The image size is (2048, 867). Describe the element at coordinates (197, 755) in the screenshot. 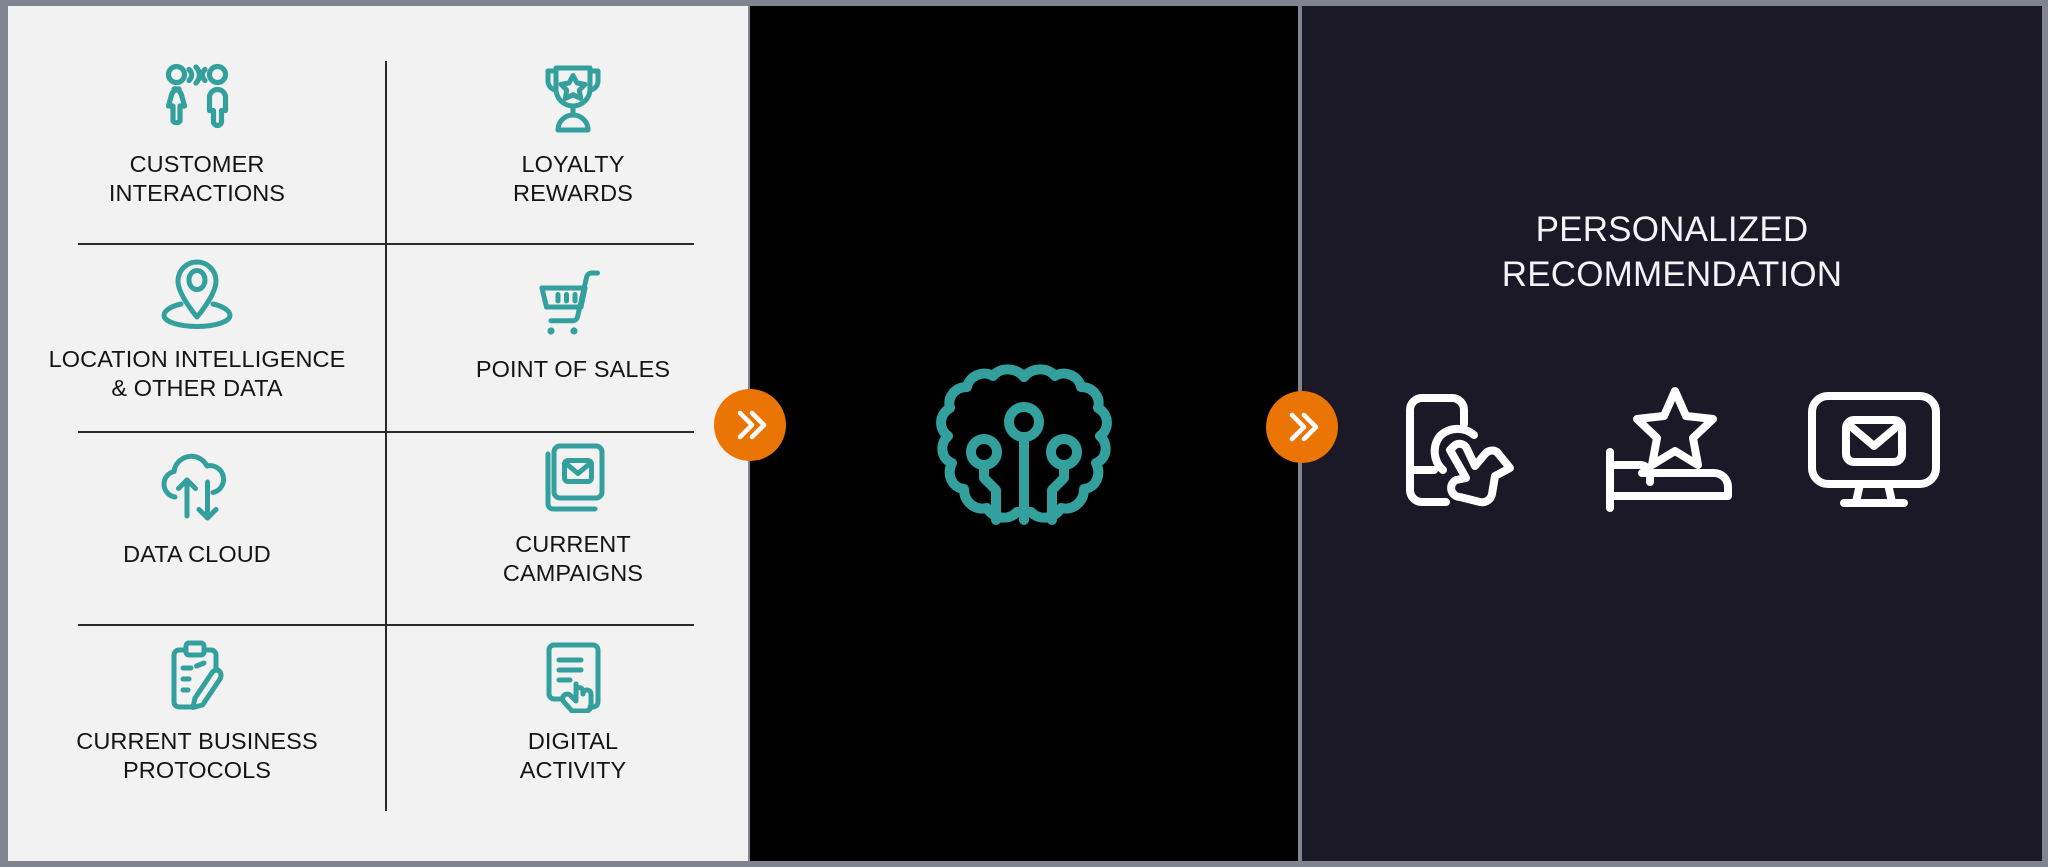

I see `grid-cell-label: CURRENT BUSINESS PROTOCOLS` at that location.